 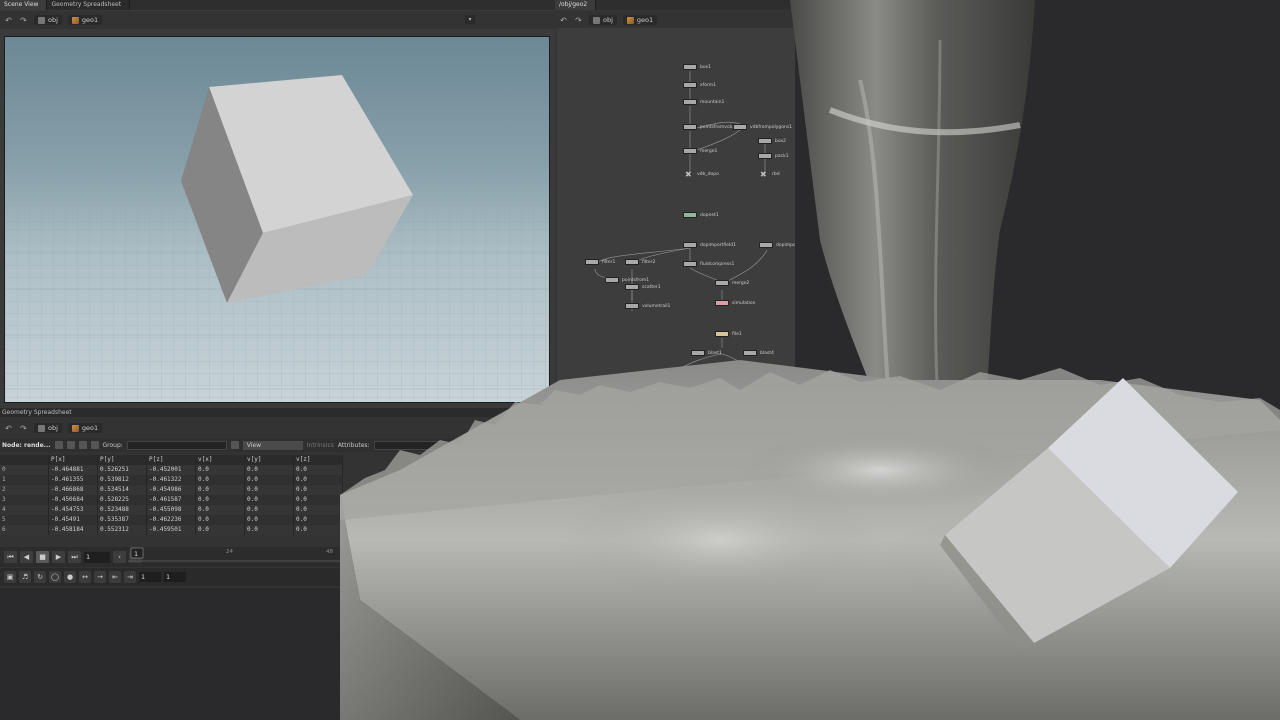 I want to click on column-header: P[z], so click(x=171, y=460).